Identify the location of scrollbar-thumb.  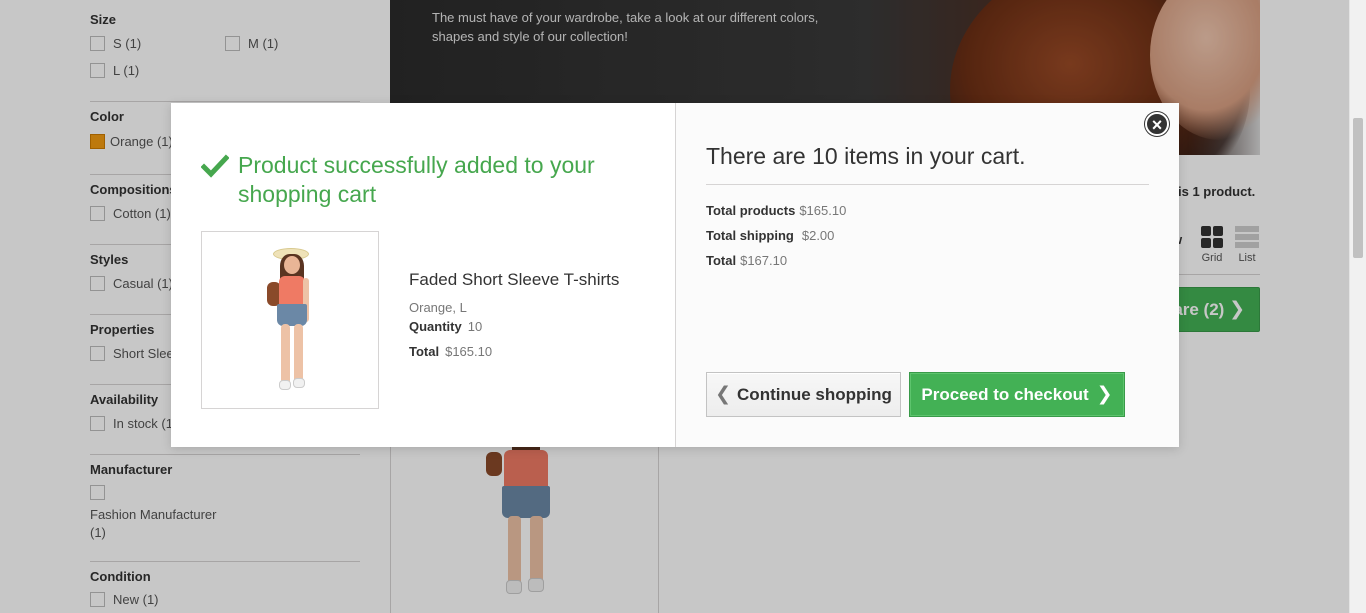
(1358, 188).